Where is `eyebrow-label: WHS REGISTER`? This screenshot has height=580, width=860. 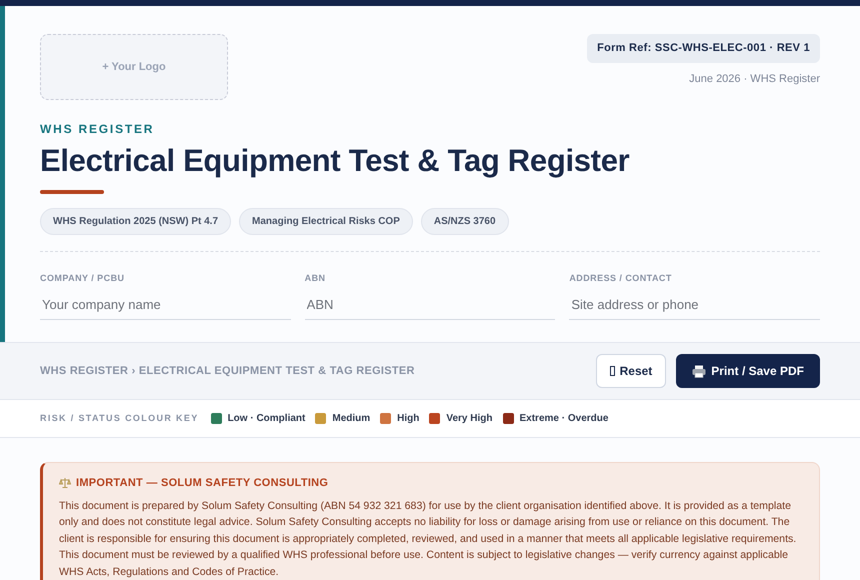 eyebrow-label: WHS REGISTER is located at coordinates (97, 129).